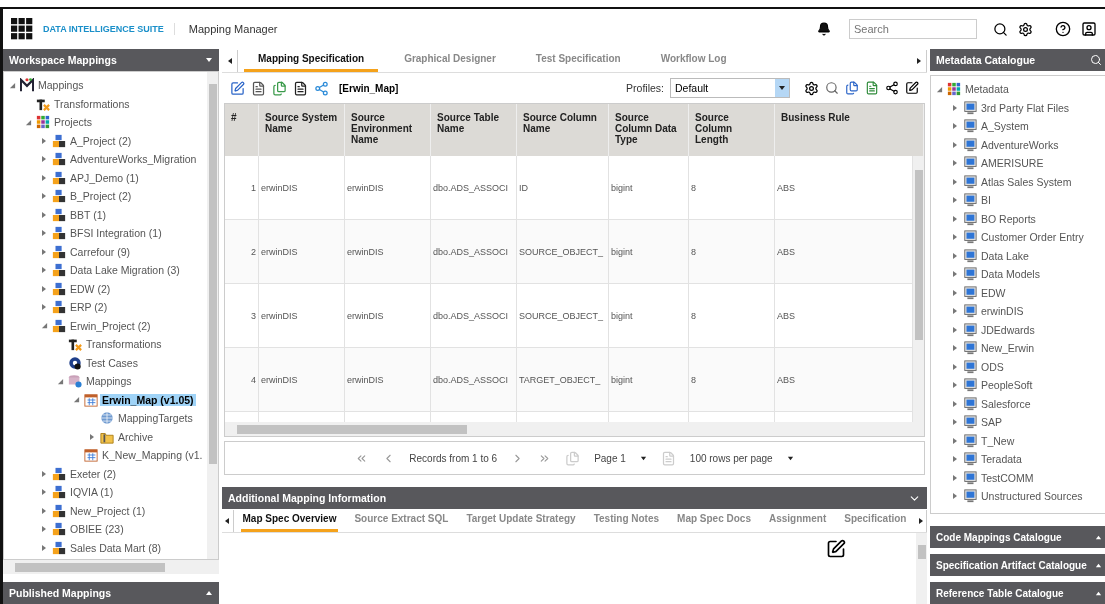 This screenshot has width=1105, height=604. Describe the element at coordinates (300, 88) in the screenshot. I see `list-icon` at that location.